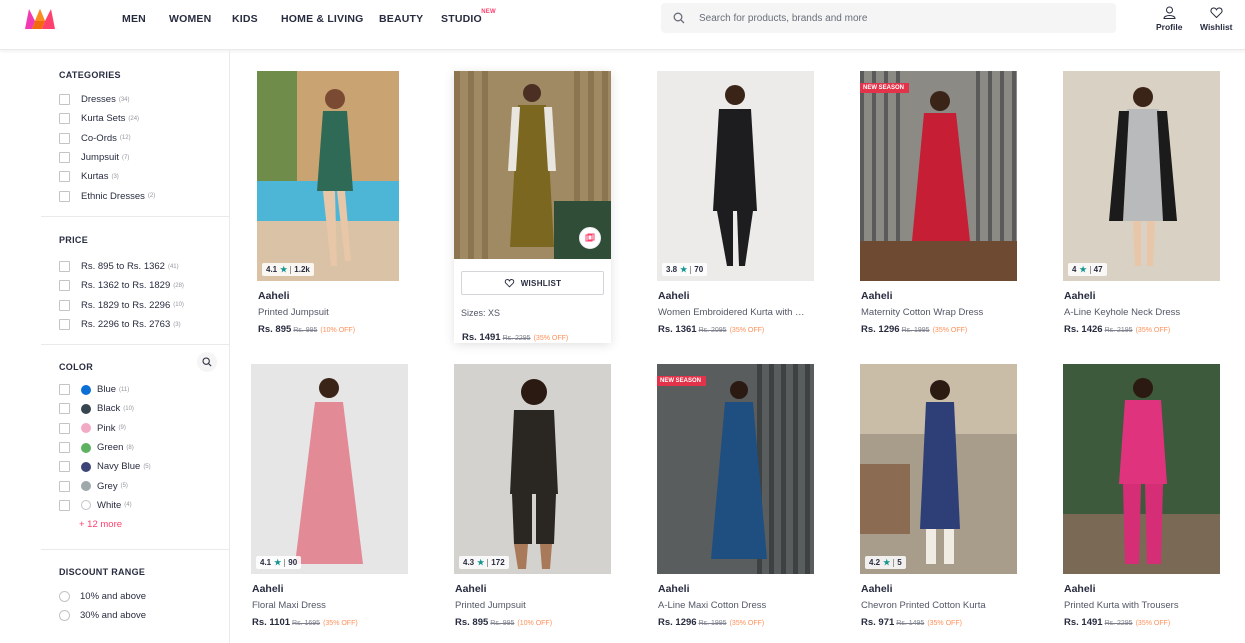 This screenshot has height=643, width=1245. What do you see at coordinates (144, 138) in the screenshot?
I see `category-option: Co-Ords (12)` at bounding box center [144, 138].